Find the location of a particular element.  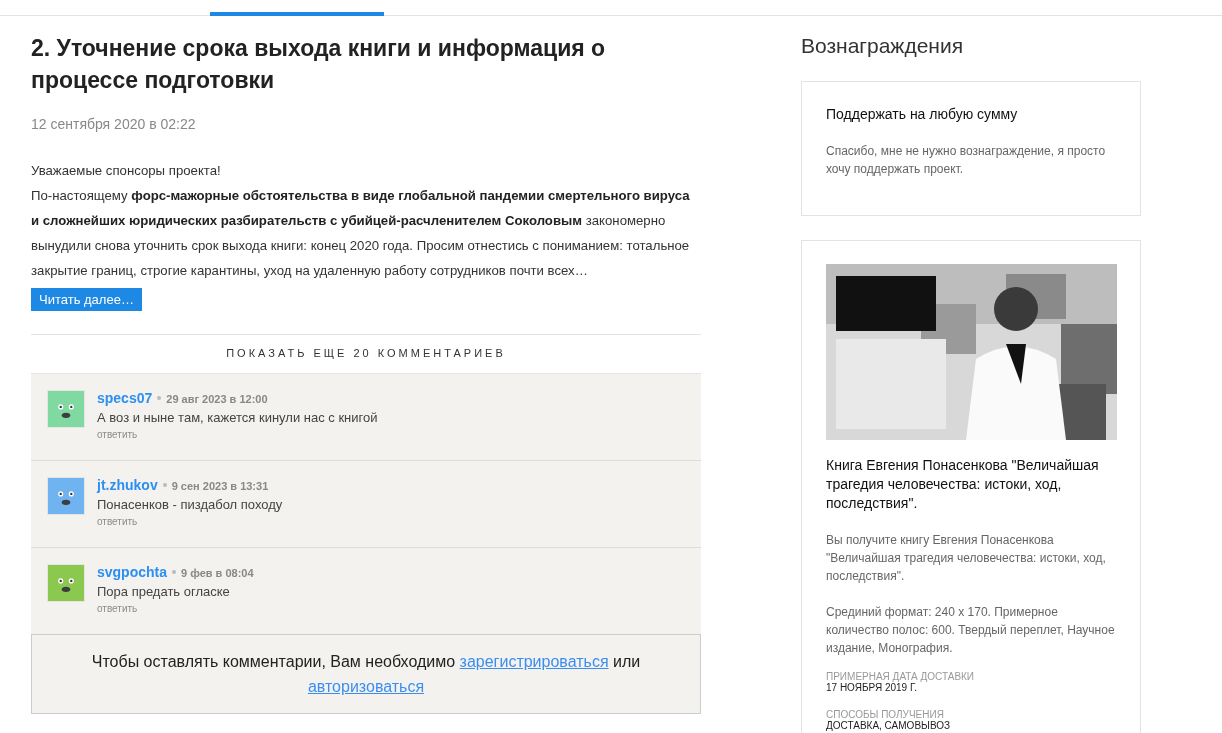

post-date: 12 сентября 2020 в 02:22 is located at coordinates (114, 124).